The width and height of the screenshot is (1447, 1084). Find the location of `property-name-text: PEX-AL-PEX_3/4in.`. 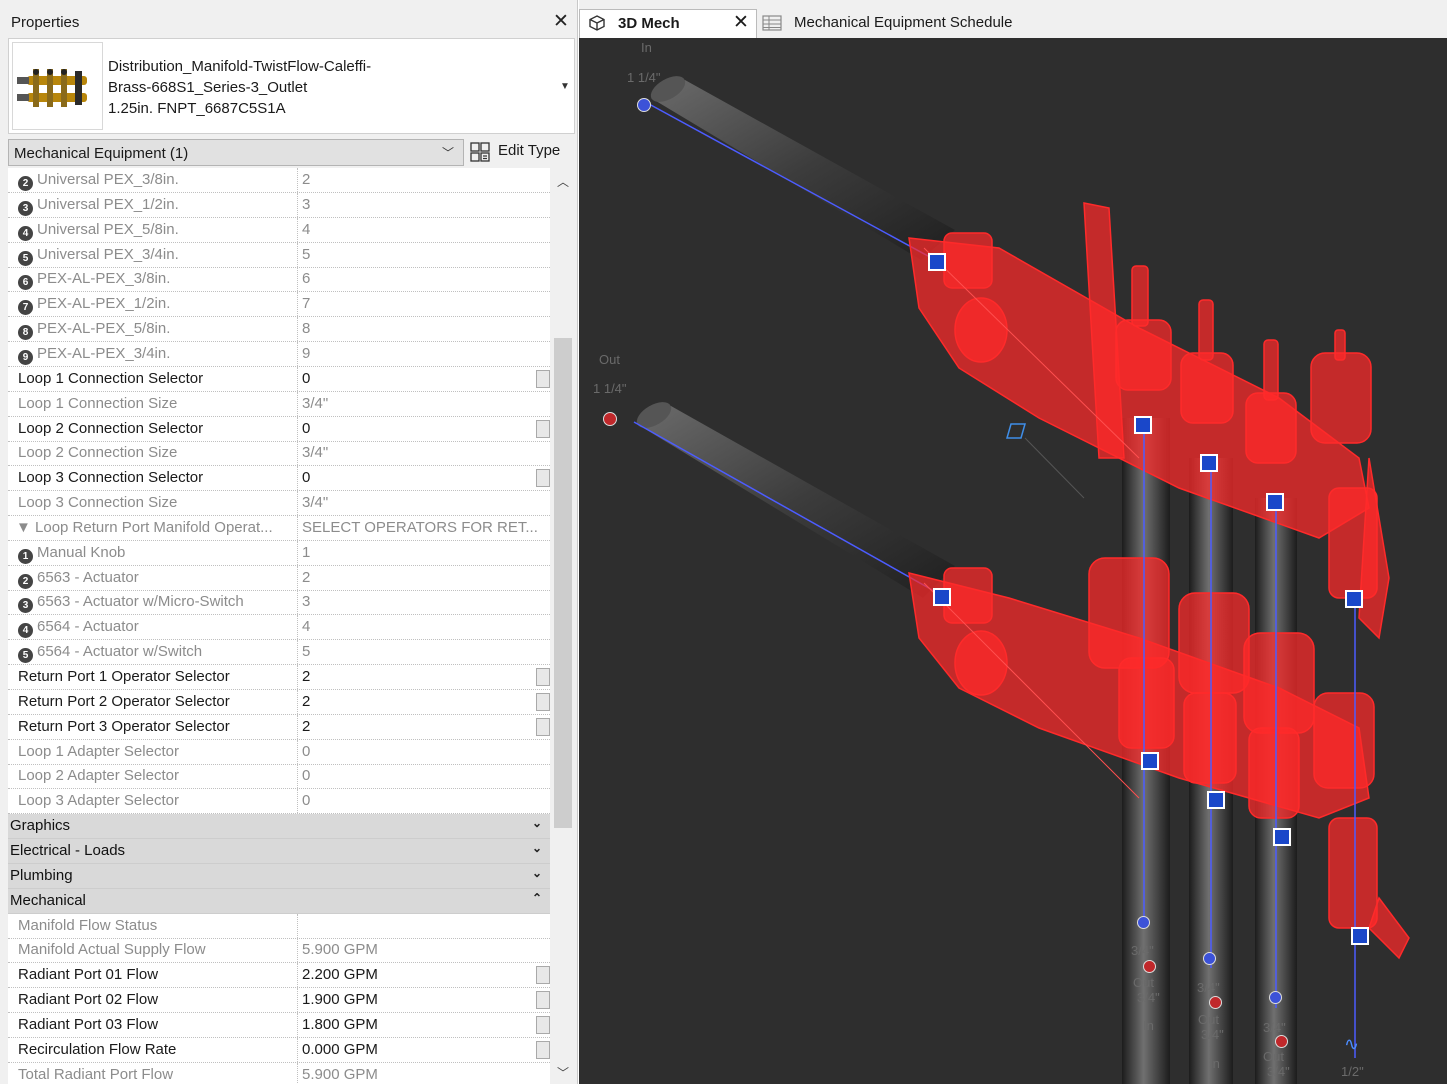

property-name-text: PEX-AL-PEX_3/4in. is located at coordinates (104, 353).